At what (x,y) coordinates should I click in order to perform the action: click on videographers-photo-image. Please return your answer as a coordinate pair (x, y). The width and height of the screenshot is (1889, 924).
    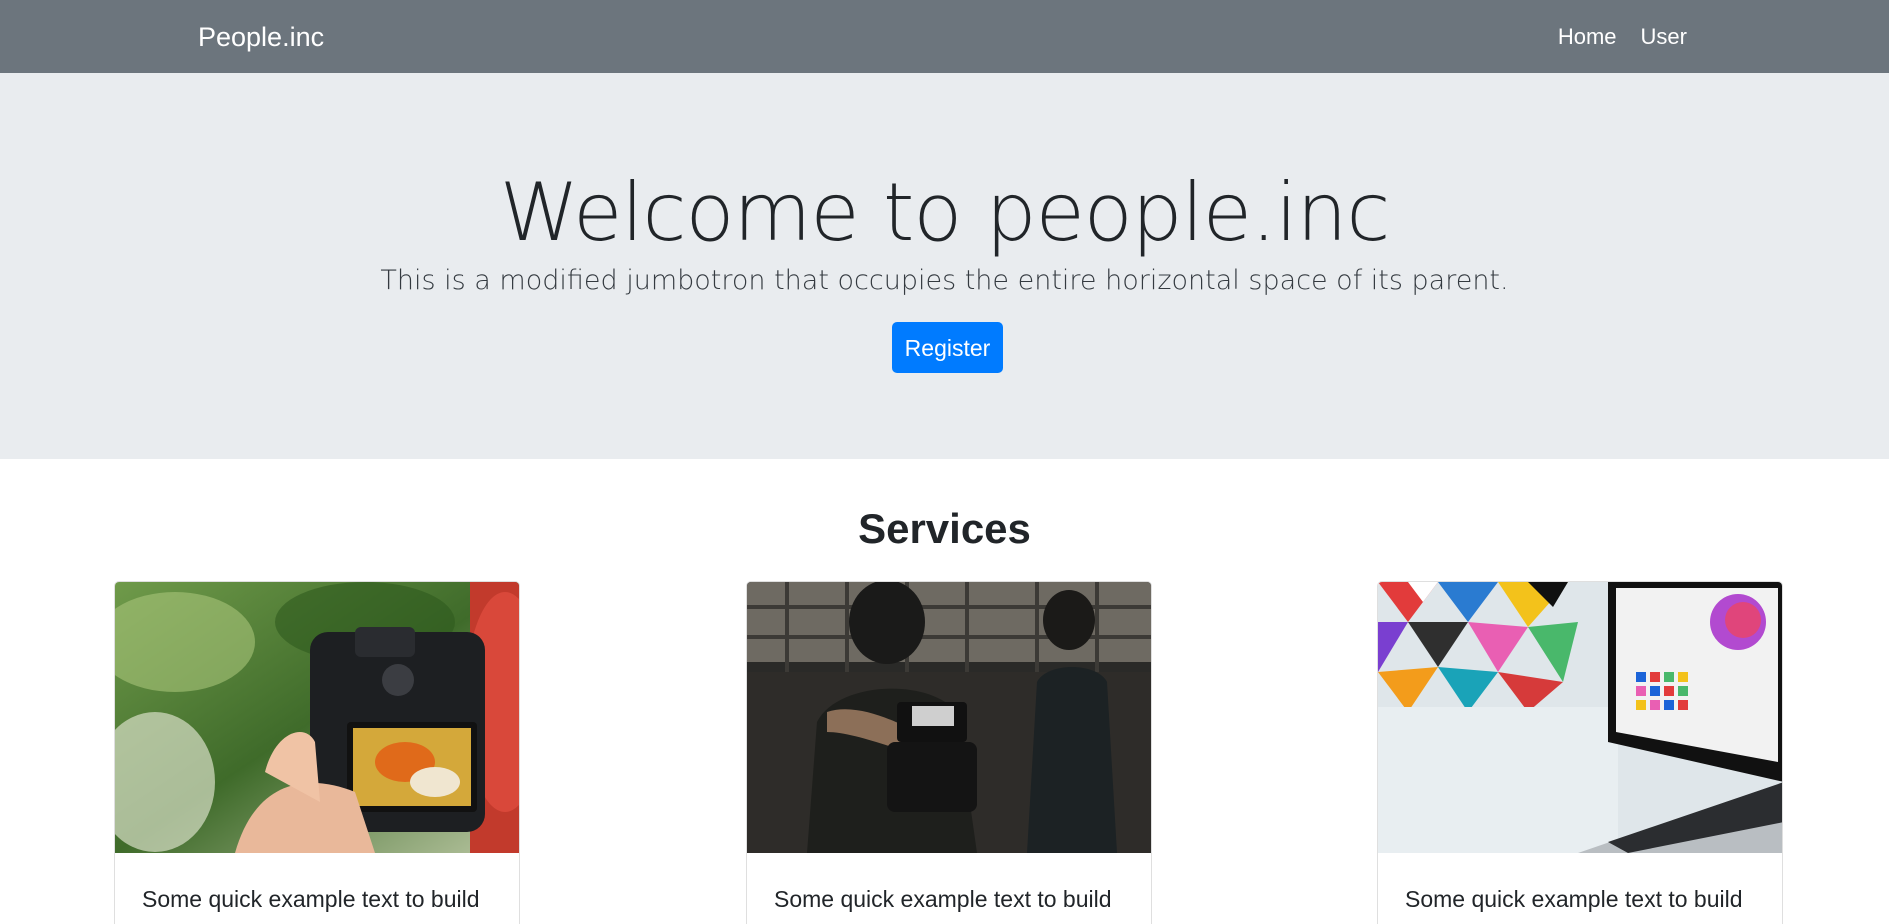
    Looking at the image, I should click on (949, 717).